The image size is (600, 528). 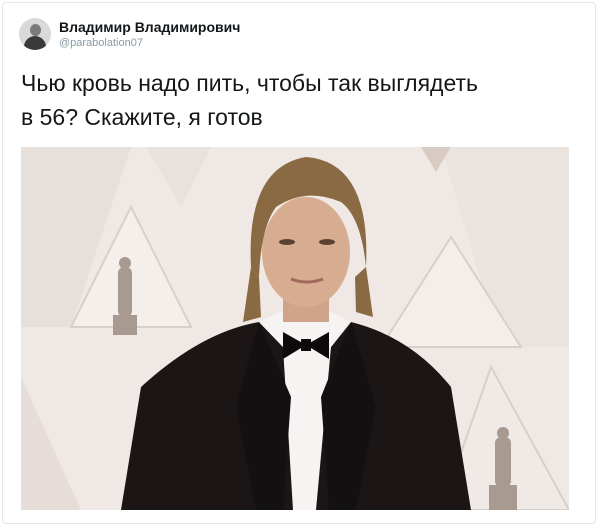 I want to click on avatar-head-shape, so click(x=35, y=30).